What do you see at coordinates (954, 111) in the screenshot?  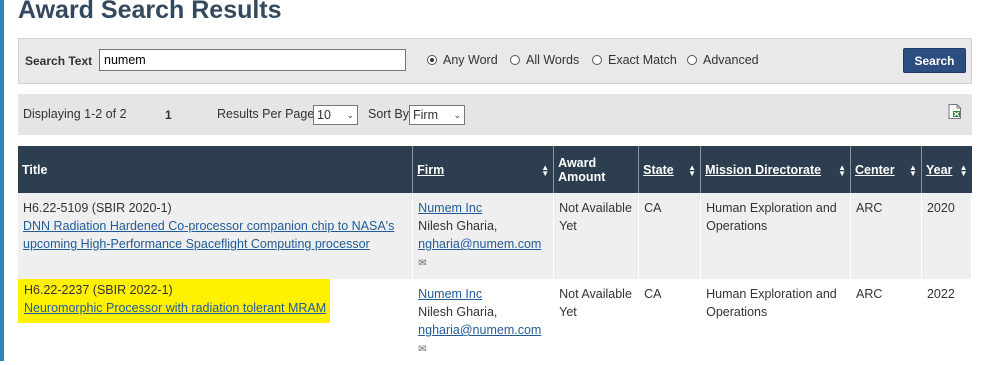 I see `excel-export-icon` at bounding box center [954, 111].